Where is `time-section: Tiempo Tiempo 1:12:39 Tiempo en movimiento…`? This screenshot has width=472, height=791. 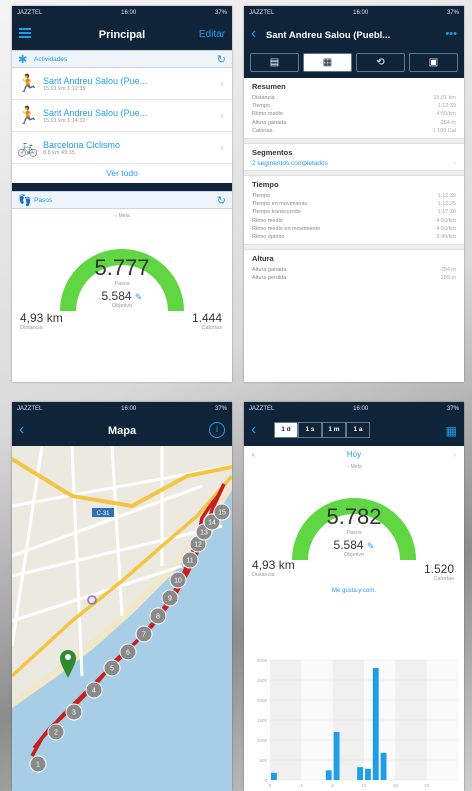
time-section: Tiempo Tiempo 1:12:39 Tiempo en movimiento… is located at coordinates (354, 210).